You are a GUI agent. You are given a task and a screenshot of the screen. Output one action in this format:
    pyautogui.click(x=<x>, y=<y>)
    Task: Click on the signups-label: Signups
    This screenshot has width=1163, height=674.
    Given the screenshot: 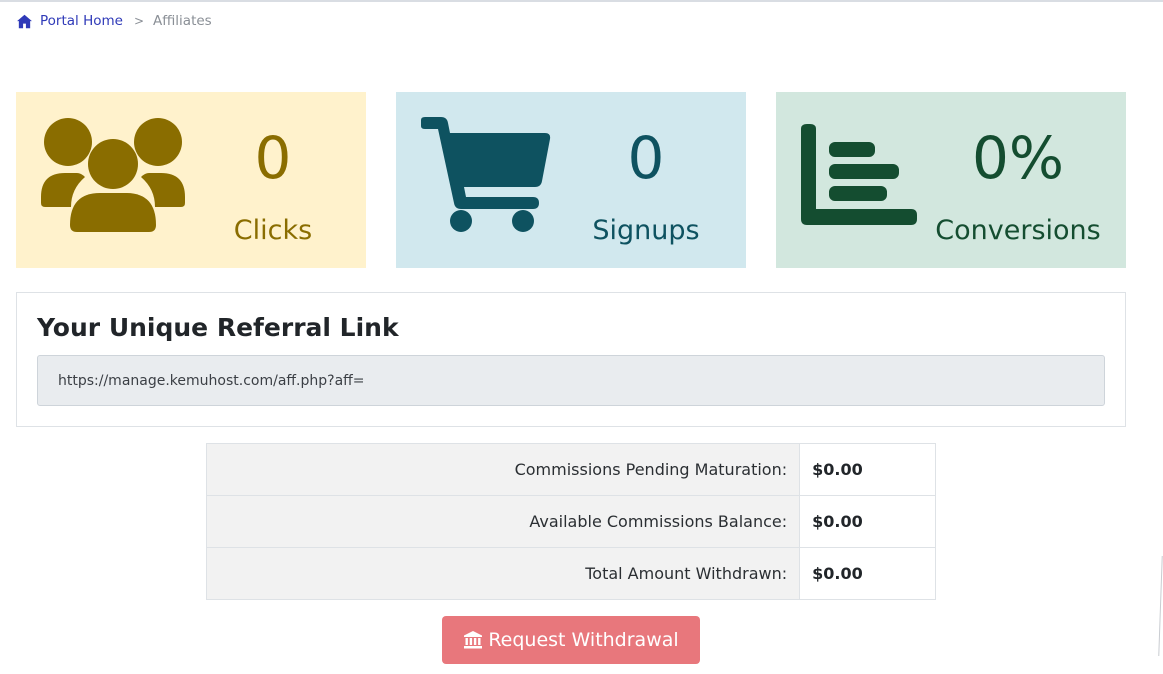 What is the action you would take?
    pyautogui.click(x=646, y=230)
    